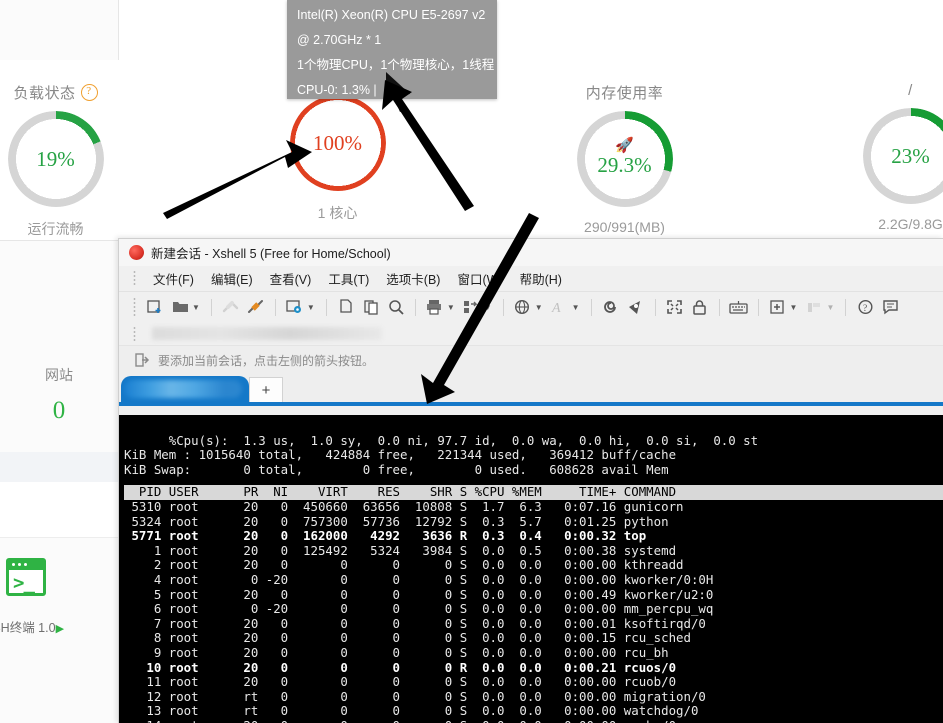 The image size is (943, 723). I want to click on xshell-spiral-icon, so click(611, 307).